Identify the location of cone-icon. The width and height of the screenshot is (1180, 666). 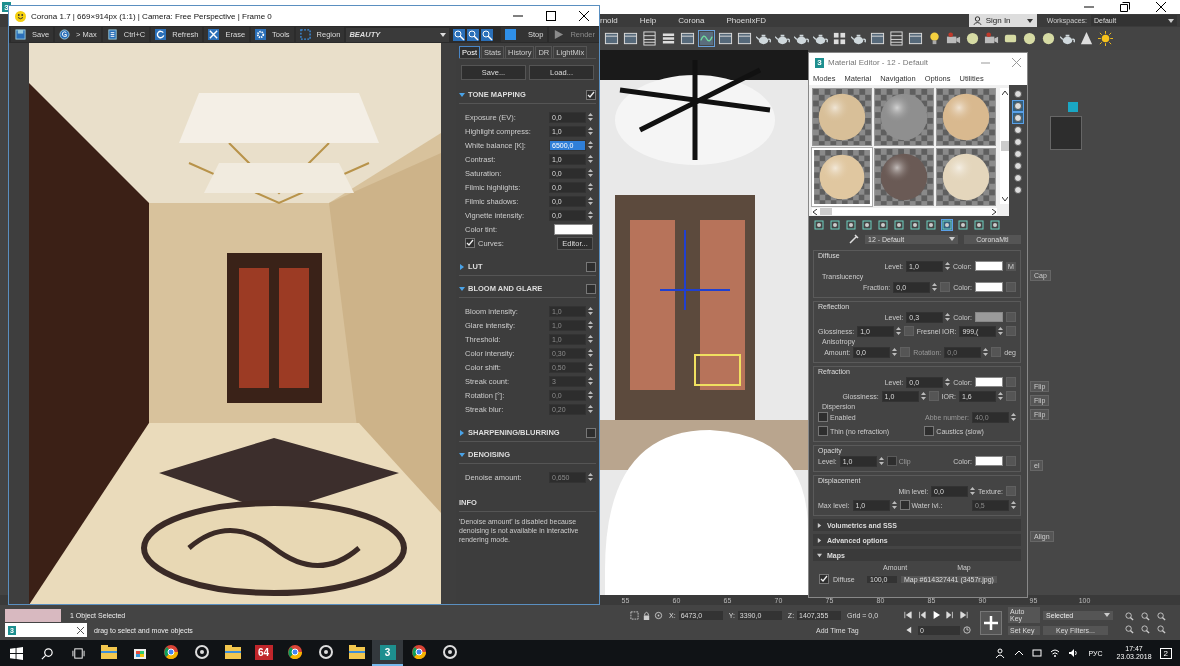
(1086, 38).